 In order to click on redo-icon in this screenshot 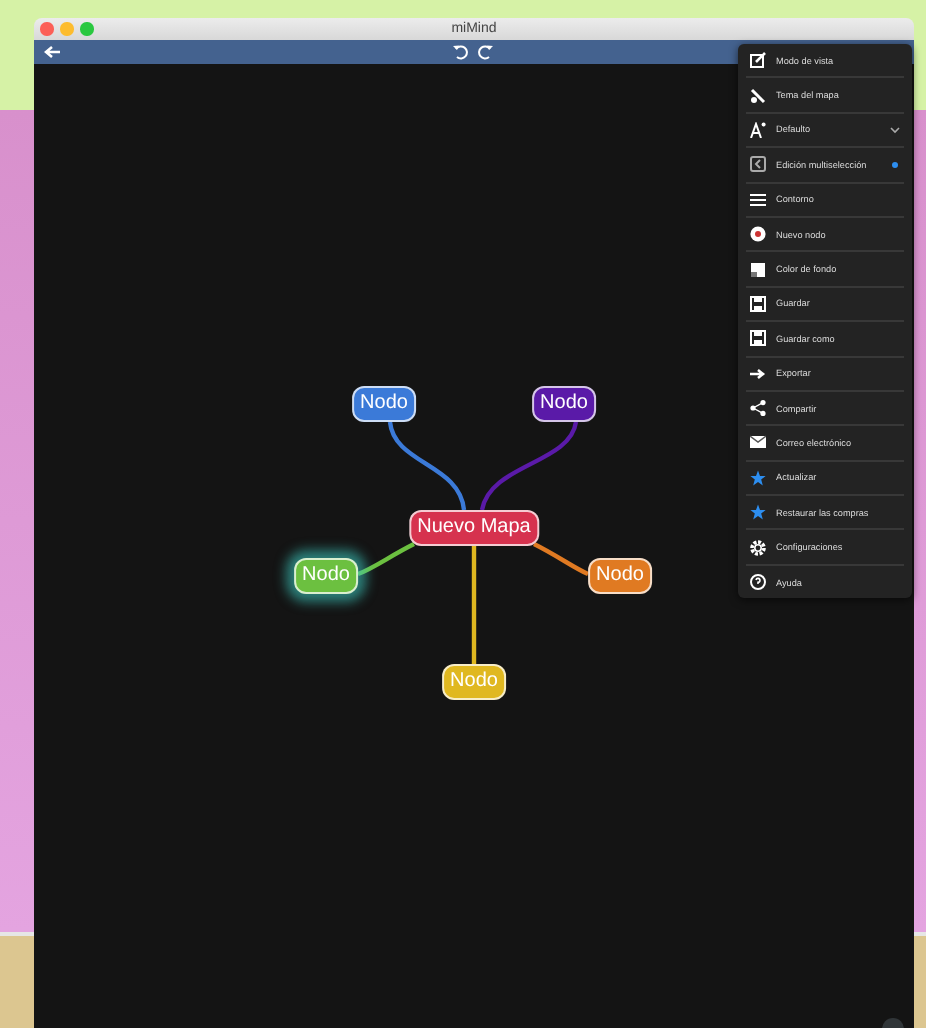, I will do `click(486, 52)`.